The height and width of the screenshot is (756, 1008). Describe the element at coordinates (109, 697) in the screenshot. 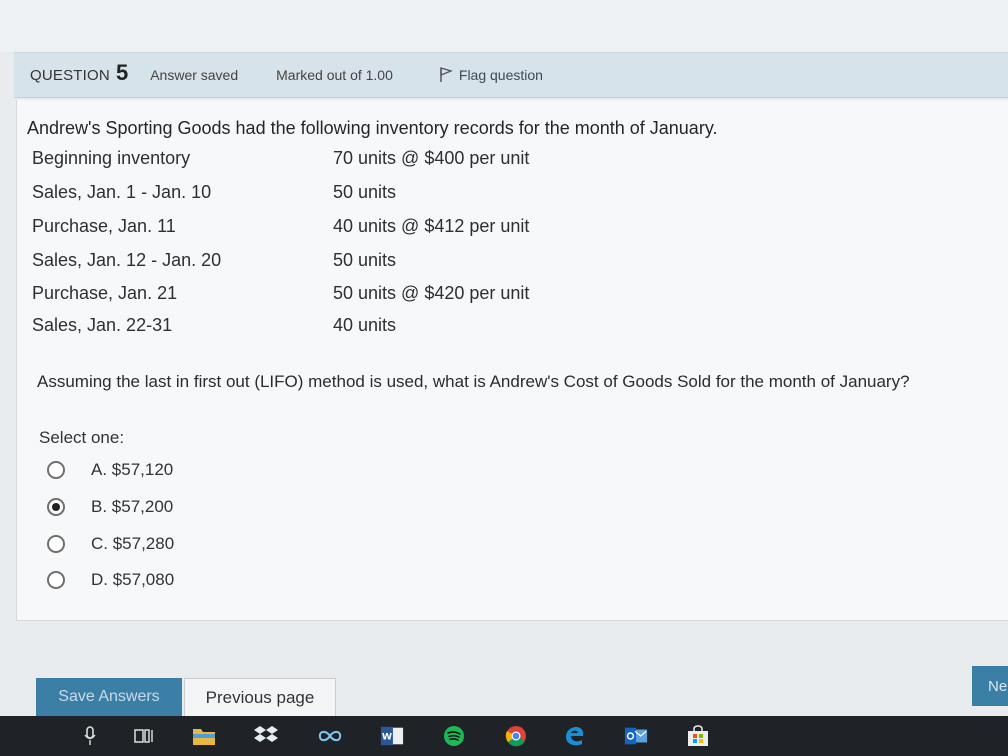

I see `save-answers-button: Save Answers` at that location.